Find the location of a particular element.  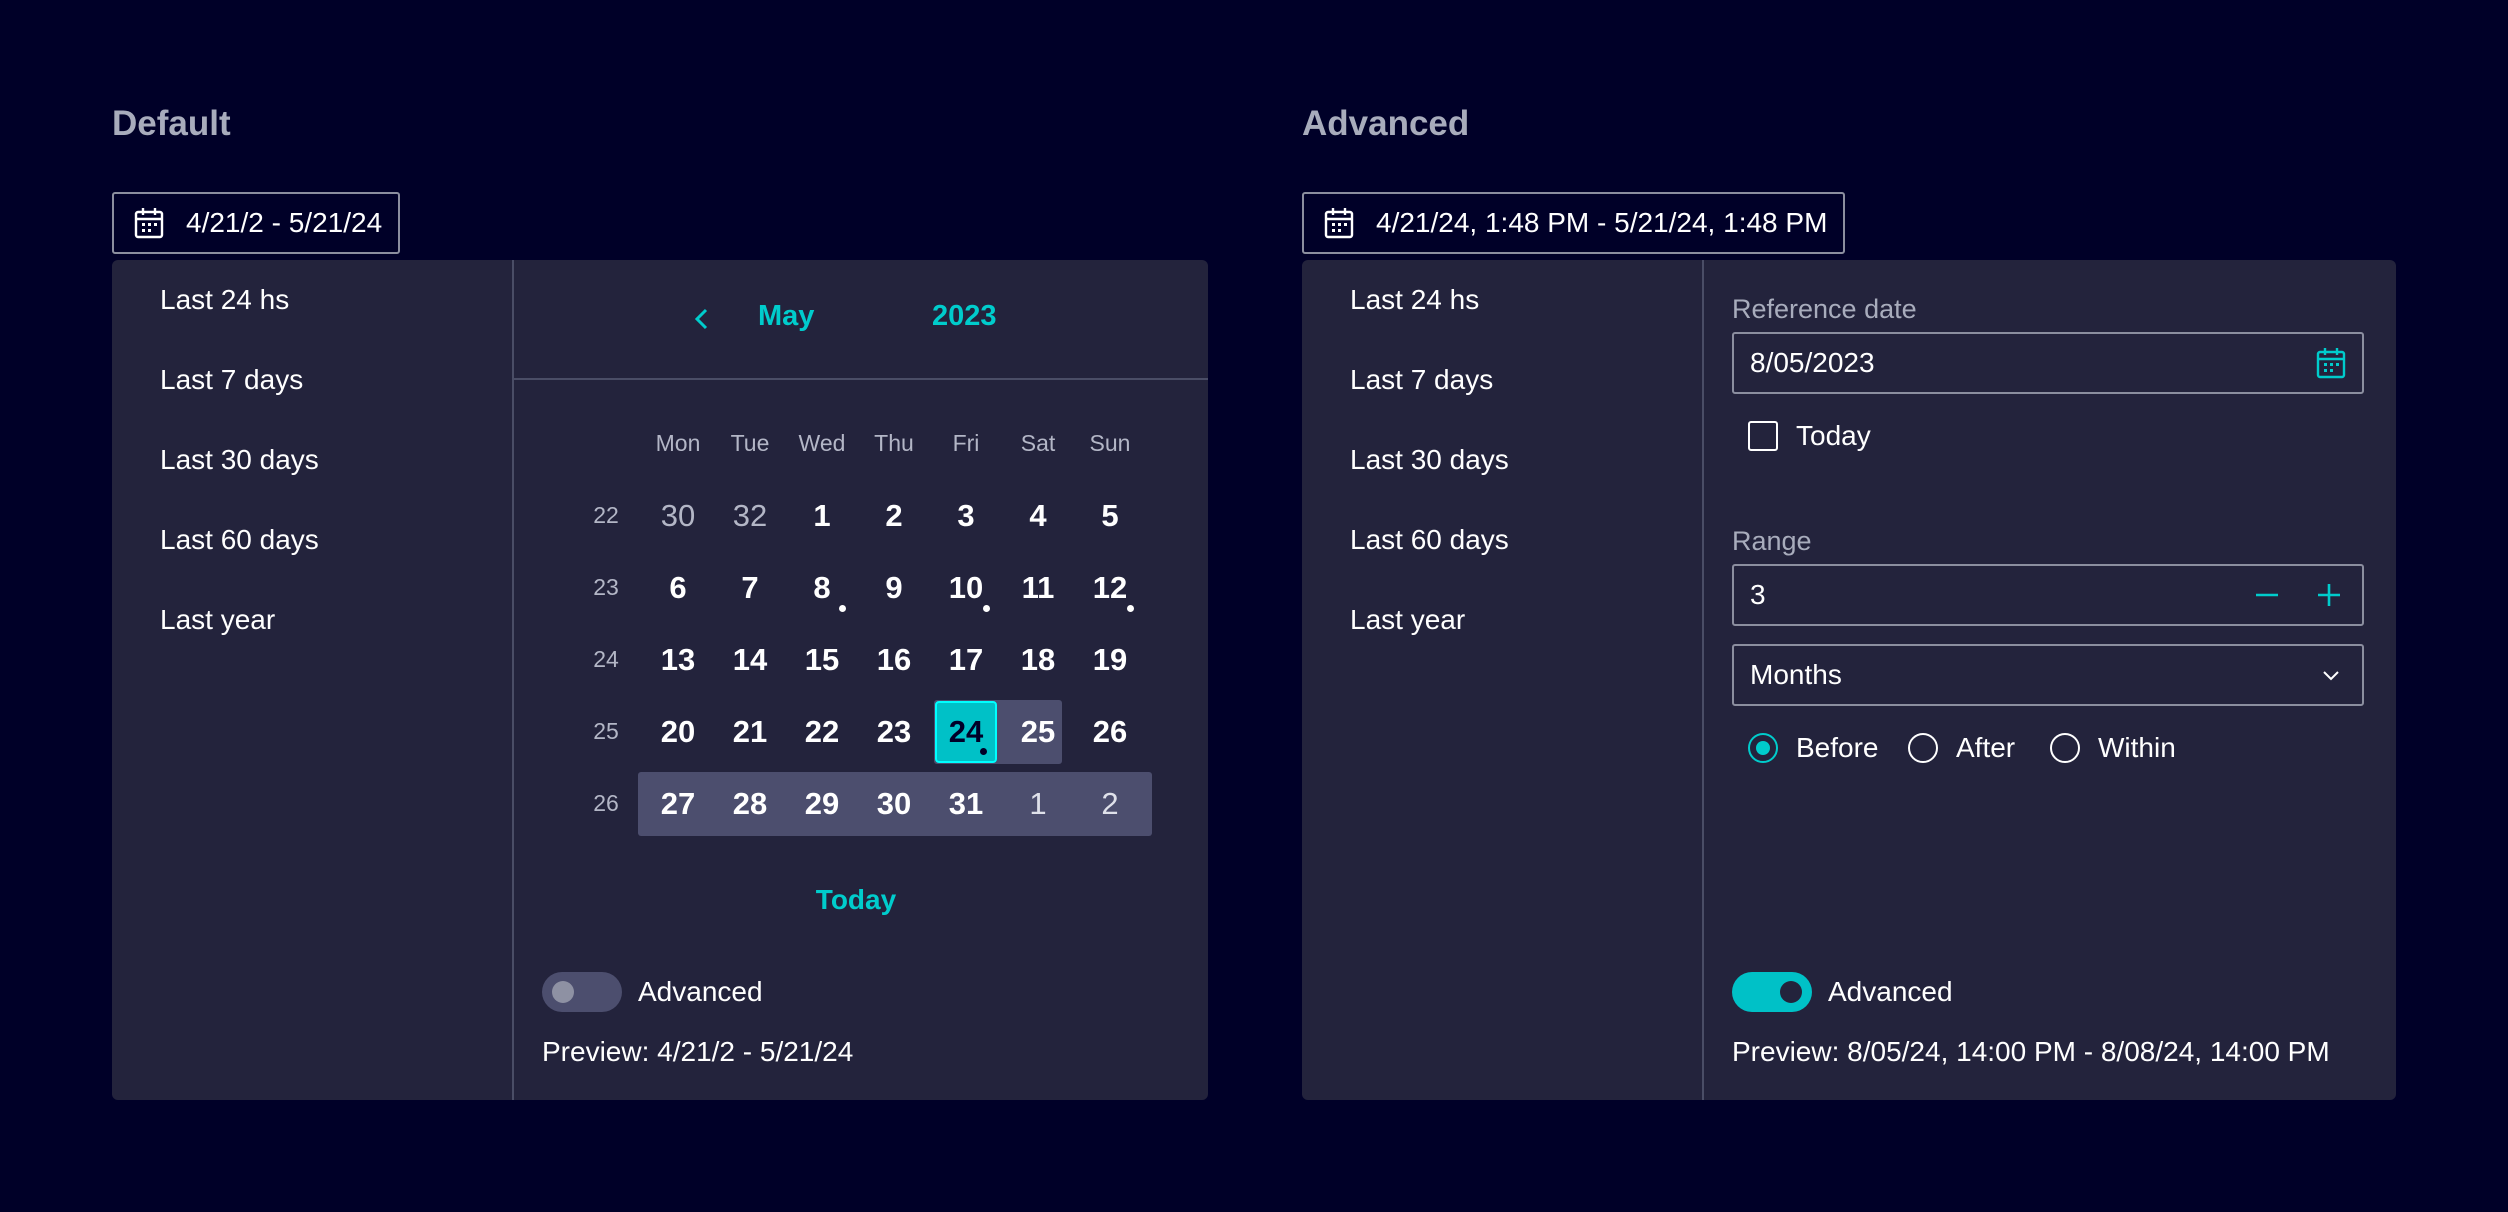

calendar-day: 21 is located at coordinates (750, 732).